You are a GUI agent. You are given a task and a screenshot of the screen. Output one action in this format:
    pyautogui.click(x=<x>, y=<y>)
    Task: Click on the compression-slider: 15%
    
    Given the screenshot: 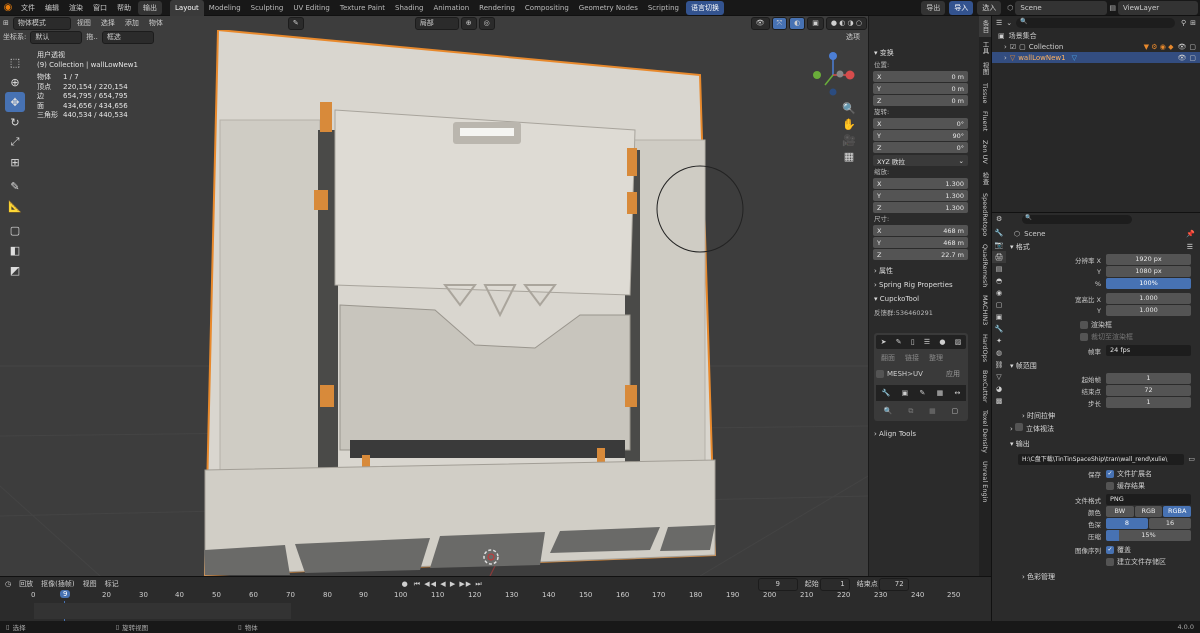 What is the action you would take?
    pyautogui.click(x=1148, y=535)
    